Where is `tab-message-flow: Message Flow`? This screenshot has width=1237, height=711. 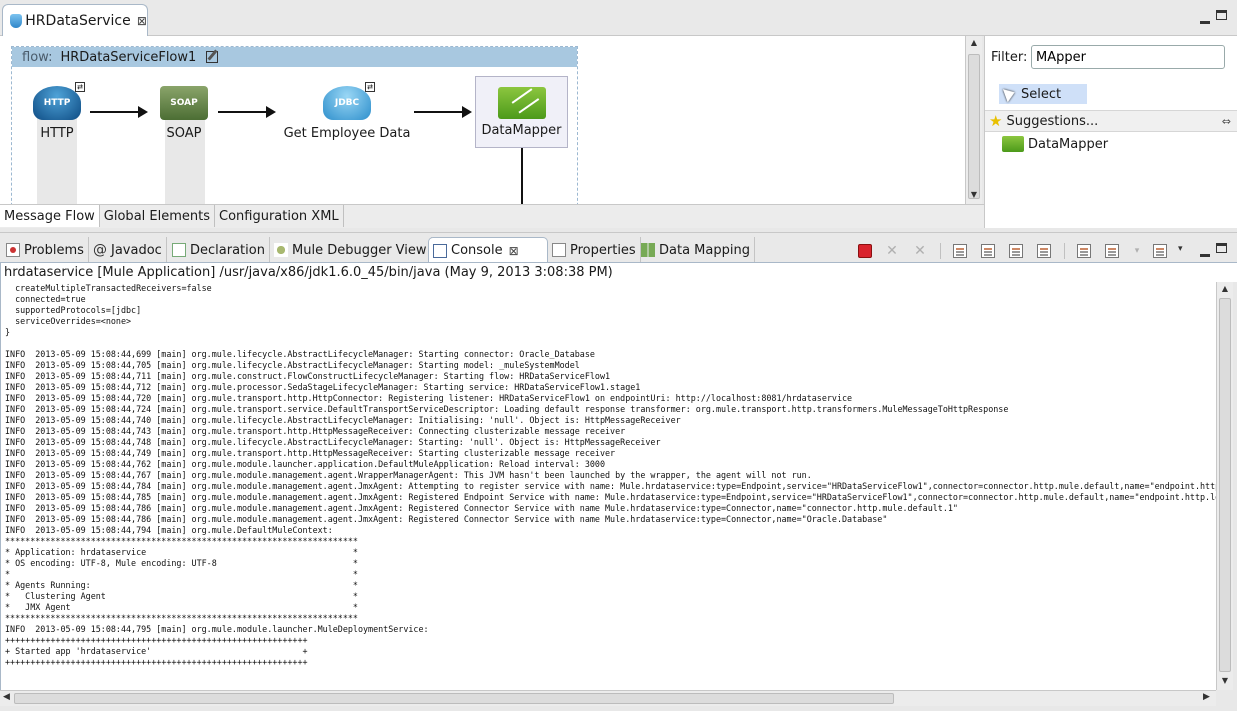
tab-message-flow: Message Flow is located at coordinates (50, 216).